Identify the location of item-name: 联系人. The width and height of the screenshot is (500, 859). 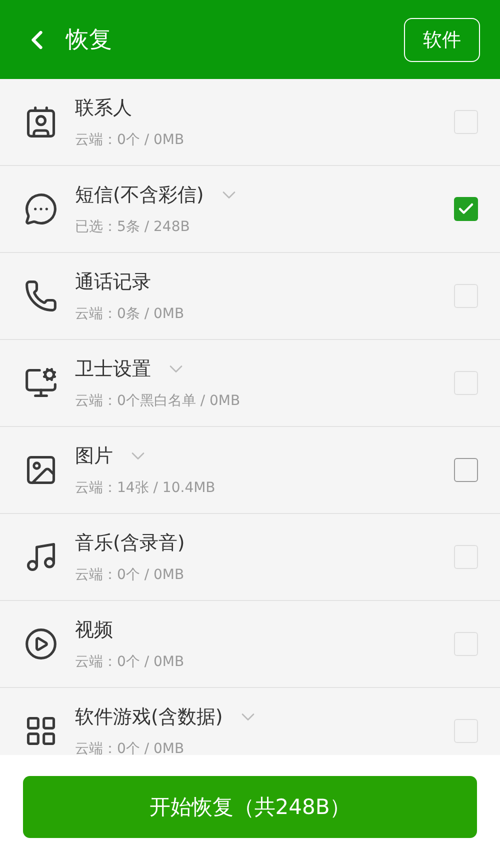
(103, 108).